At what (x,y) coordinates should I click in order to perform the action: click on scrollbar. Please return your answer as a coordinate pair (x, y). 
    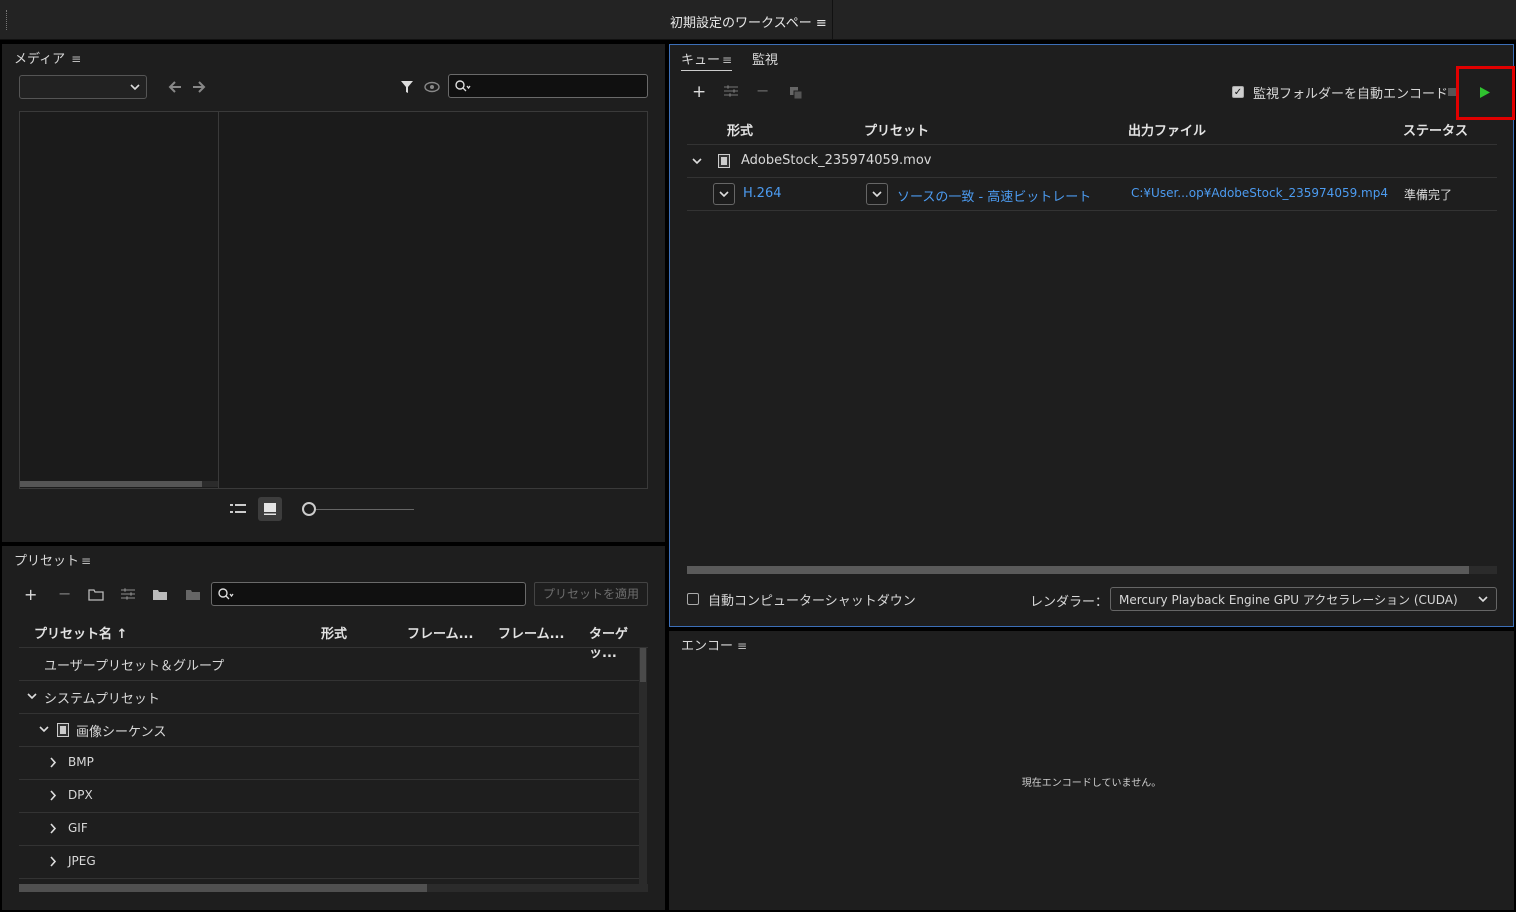
    Looking at the image, I should click on (119, 484).